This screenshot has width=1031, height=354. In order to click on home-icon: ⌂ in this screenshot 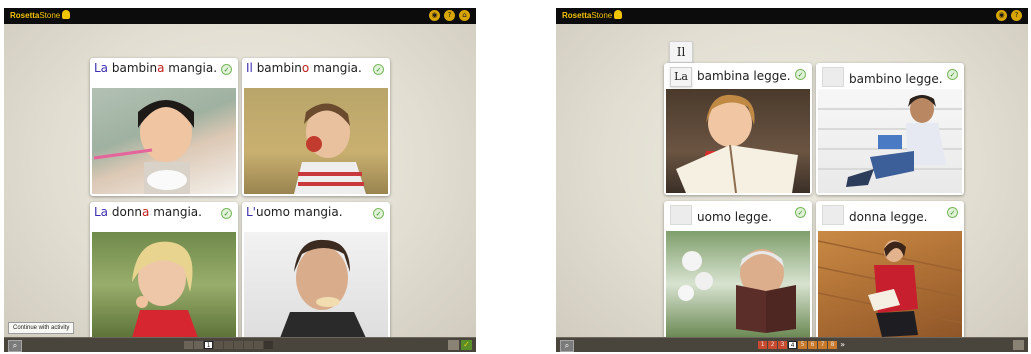, I will do `click(464, 15)`.